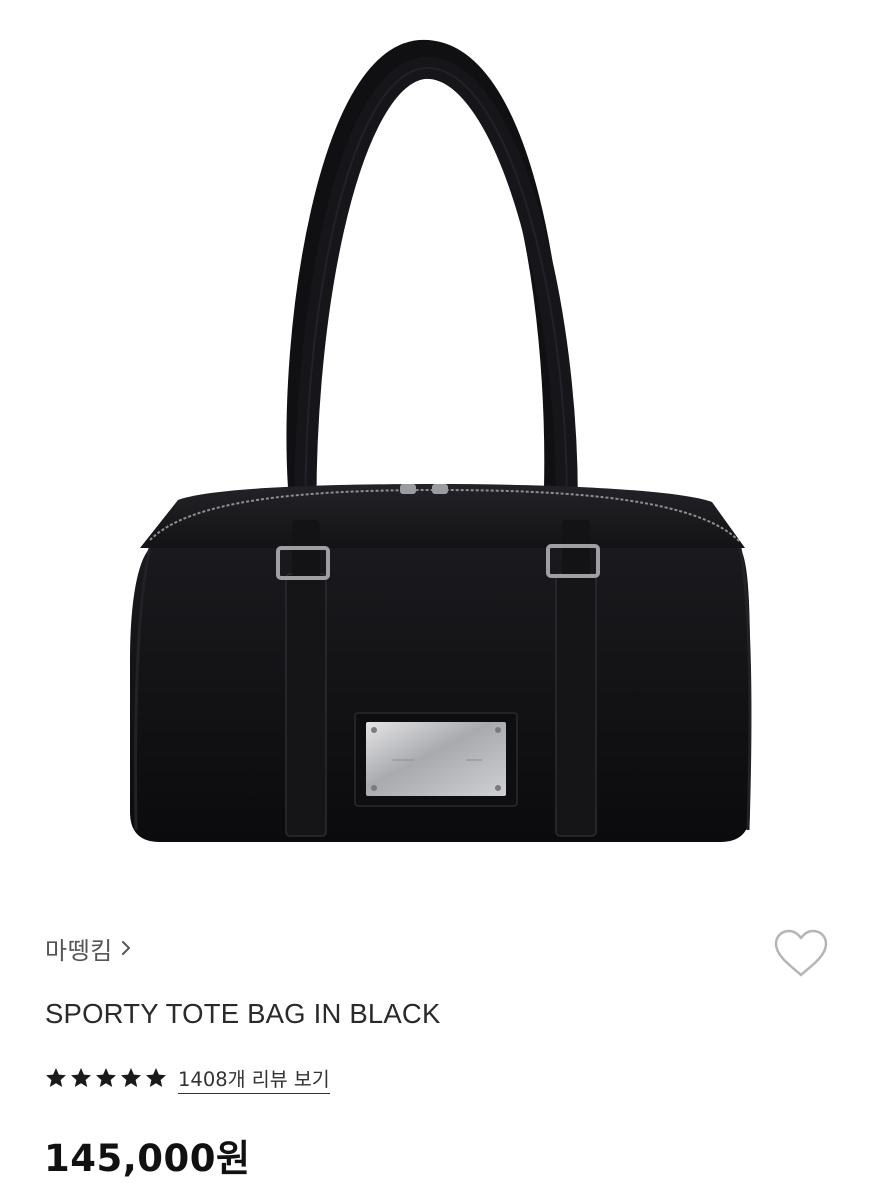 The image size is (877, 1200). I want to click on star-rating, so click(106, 1078).